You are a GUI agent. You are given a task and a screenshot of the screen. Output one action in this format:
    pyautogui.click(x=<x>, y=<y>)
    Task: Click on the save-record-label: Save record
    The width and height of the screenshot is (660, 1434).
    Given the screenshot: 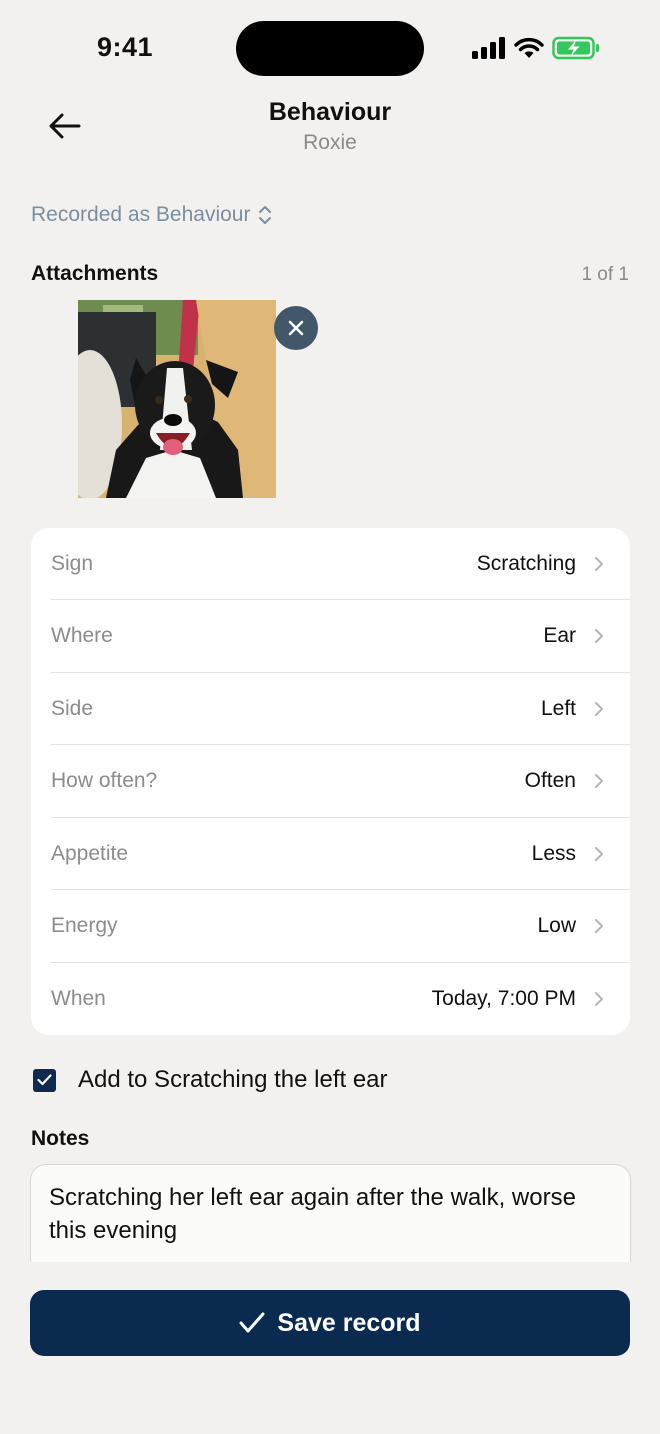 What is the action you would take?
    pyautogui.click(x=349, y=1322)
    